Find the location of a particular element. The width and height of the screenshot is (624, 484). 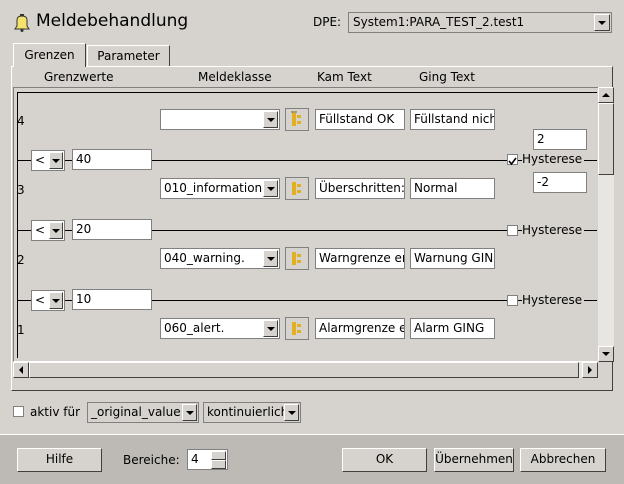

bereiche-label: Bereiche: is located at coordinates (151, 460).